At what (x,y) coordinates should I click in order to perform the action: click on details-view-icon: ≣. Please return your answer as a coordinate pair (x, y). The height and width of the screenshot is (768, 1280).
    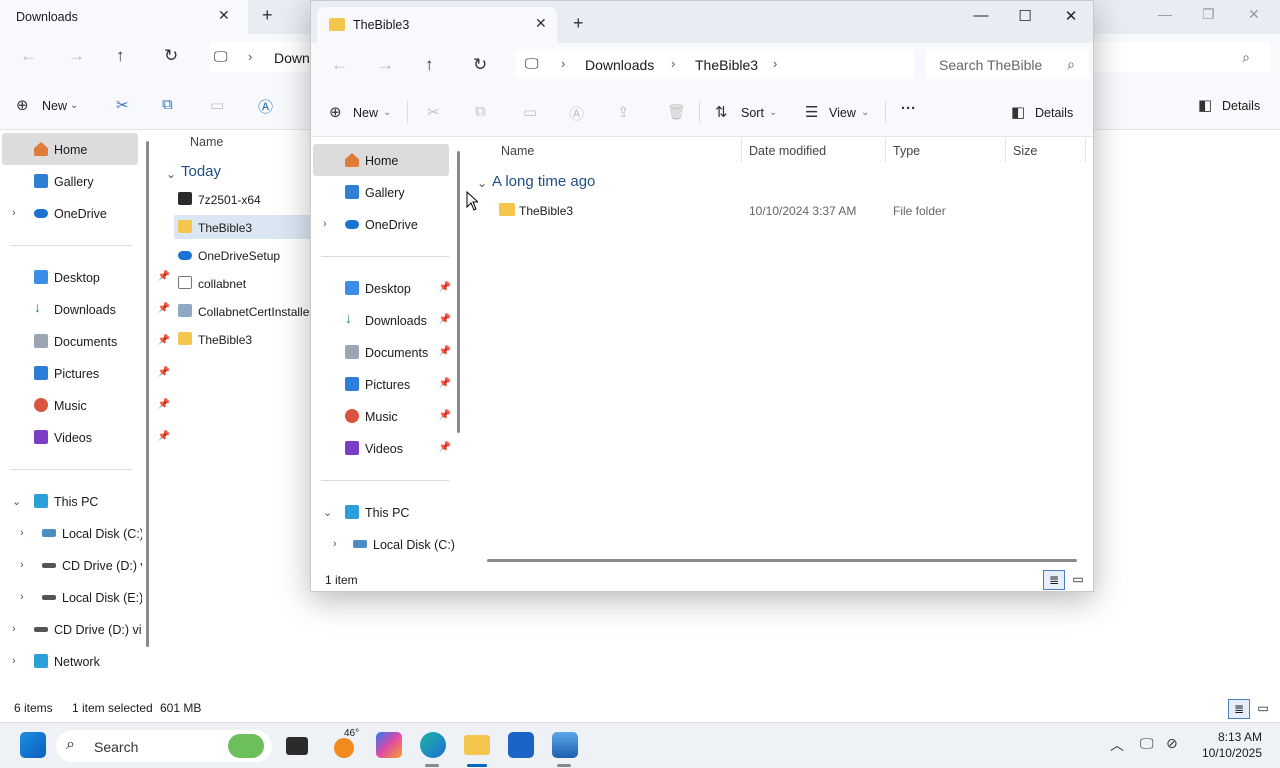
    Looking at the image, I should click on (1239, 709).